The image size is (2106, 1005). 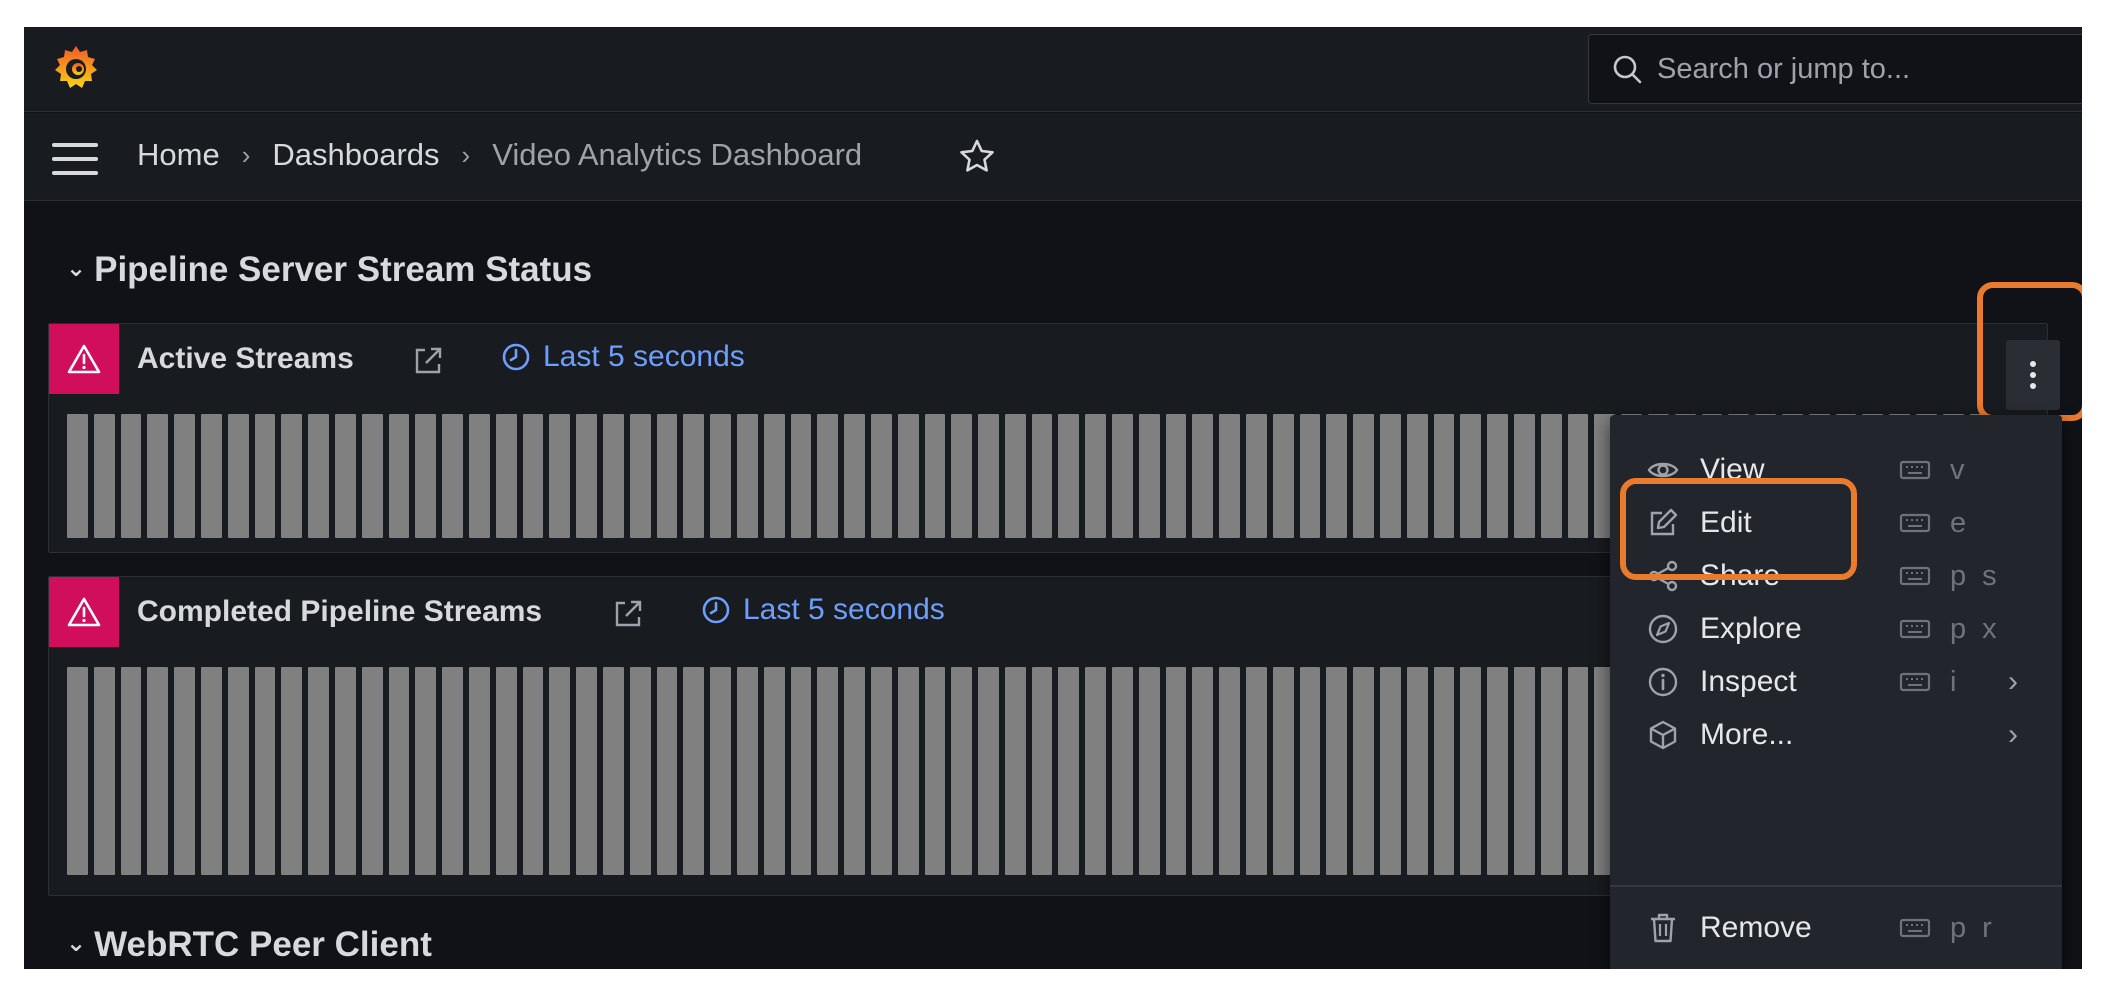 What do you see at coordinates (977, 157) in the screenshot?
I see `star-icon` at bounding box center [977, 157].